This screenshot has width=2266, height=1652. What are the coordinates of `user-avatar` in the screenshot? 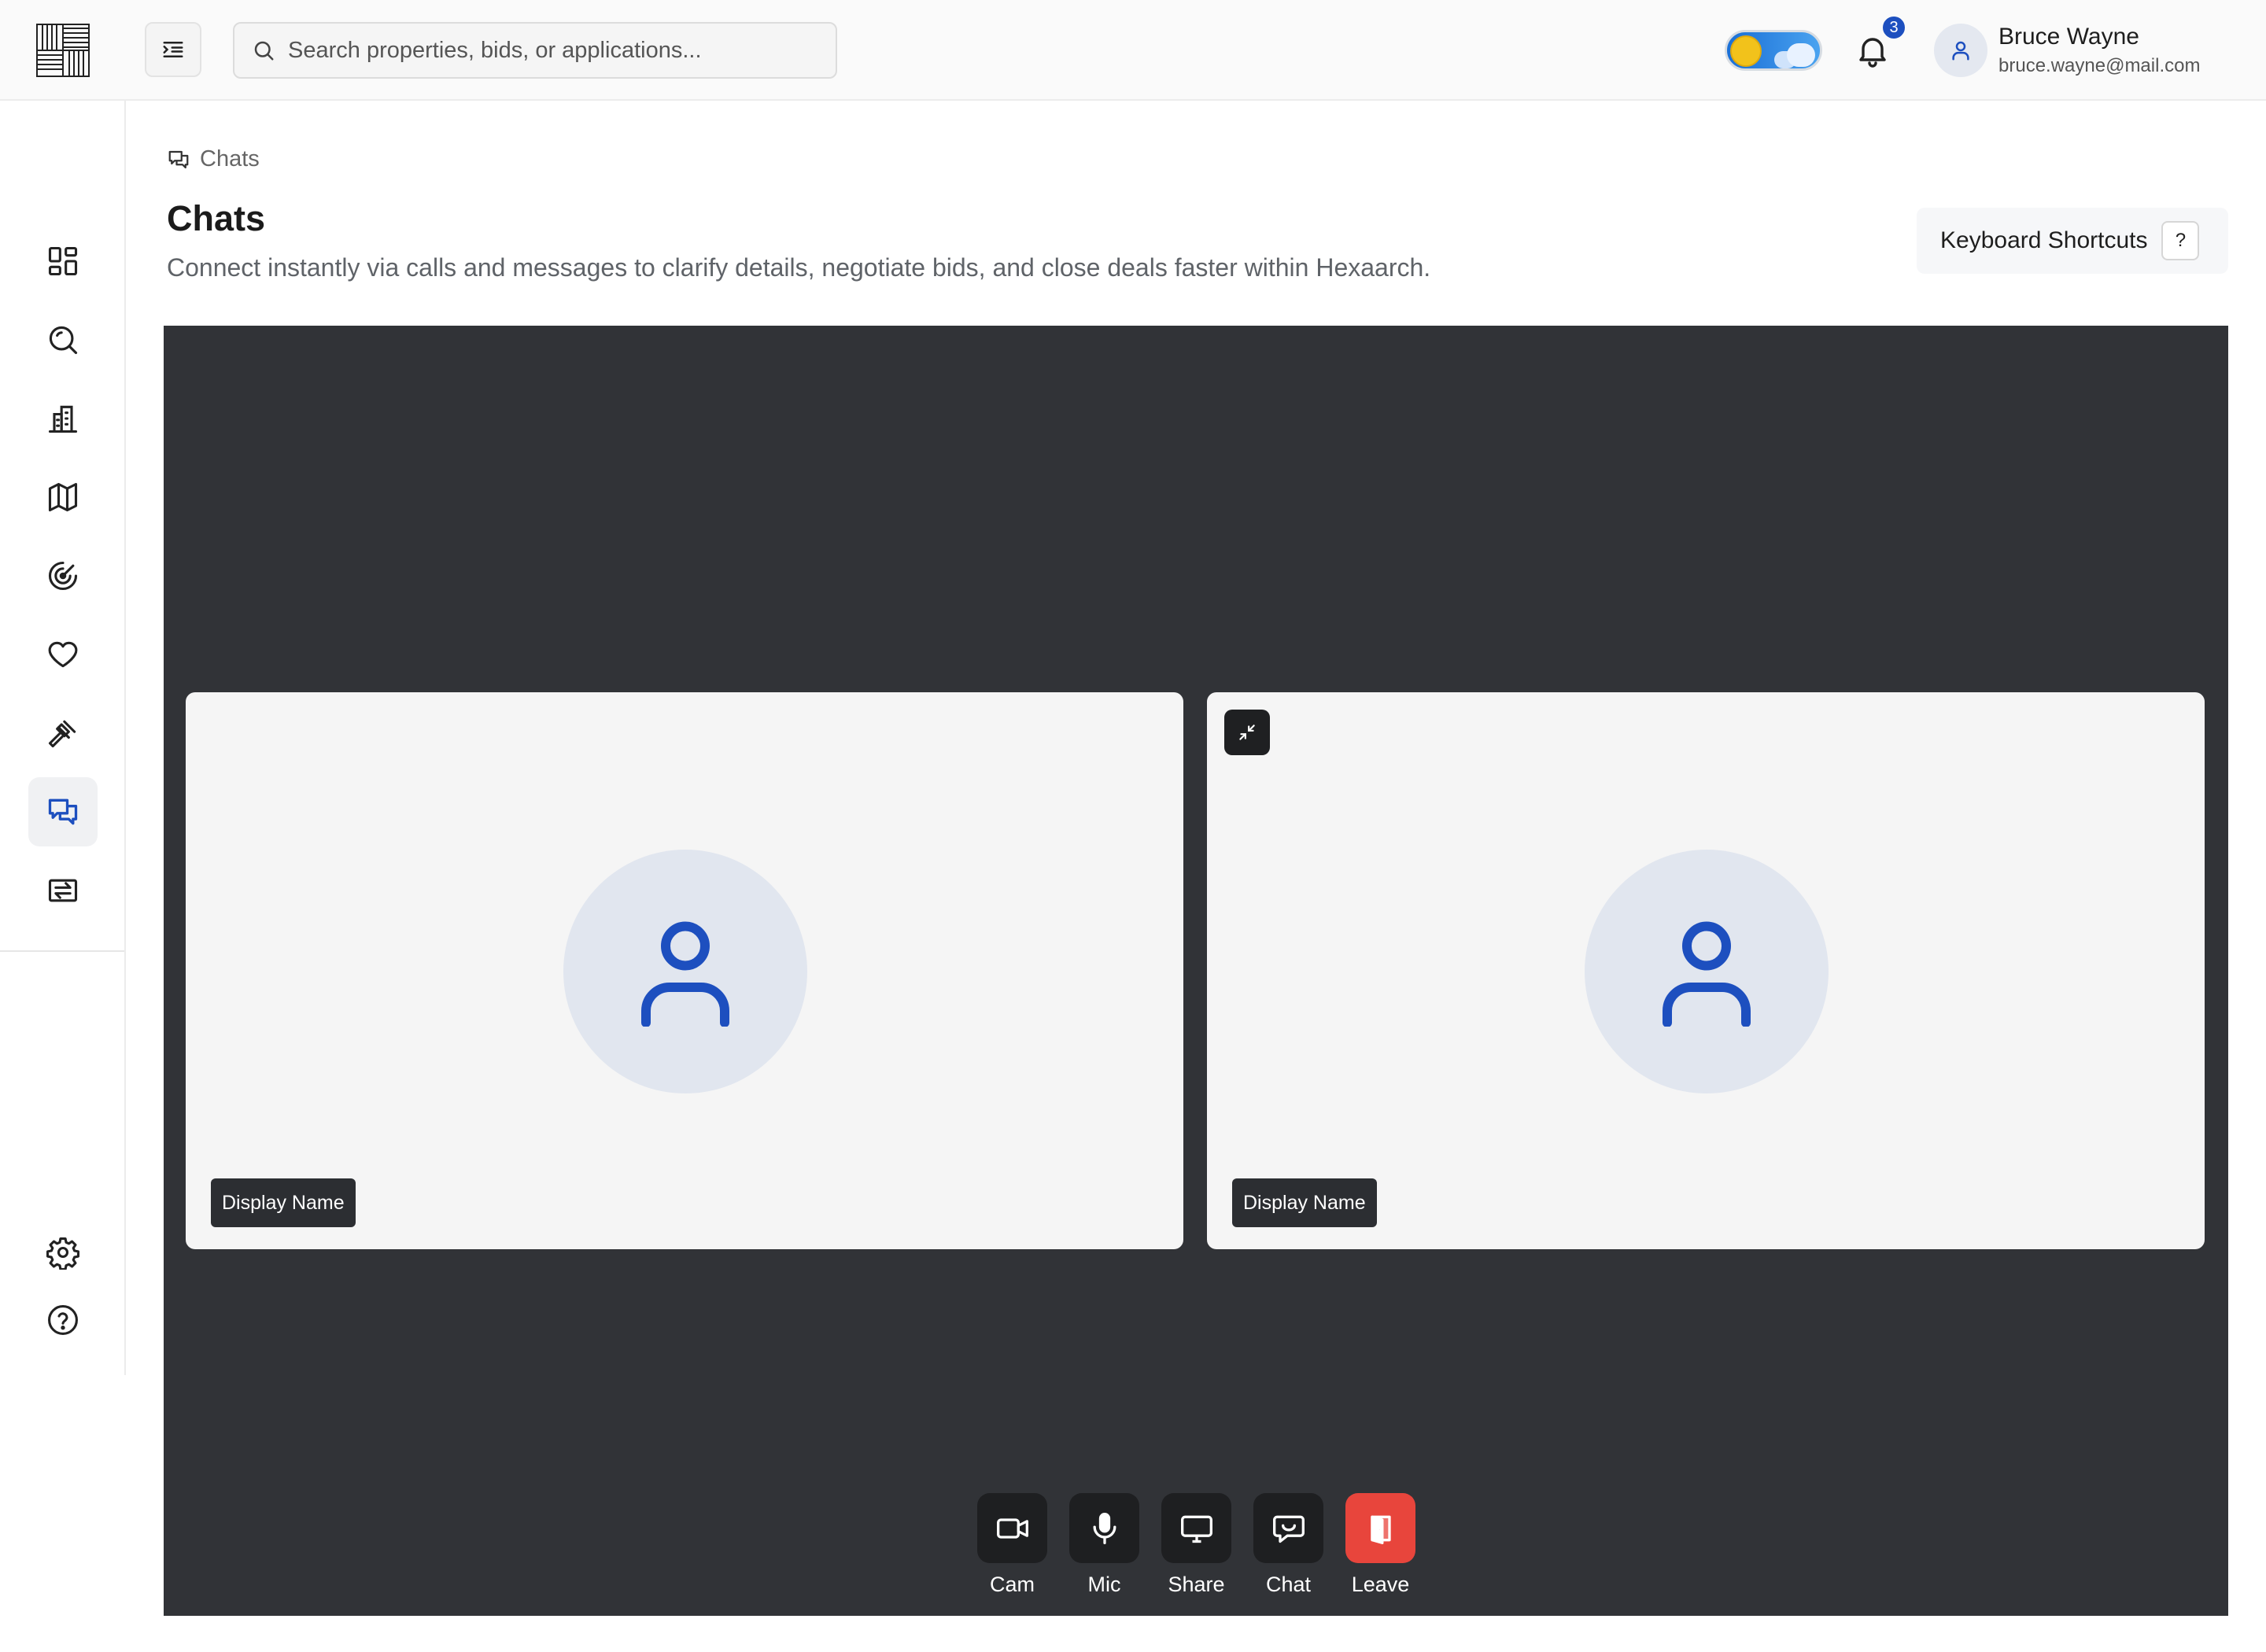 It's located at (1960, 50).